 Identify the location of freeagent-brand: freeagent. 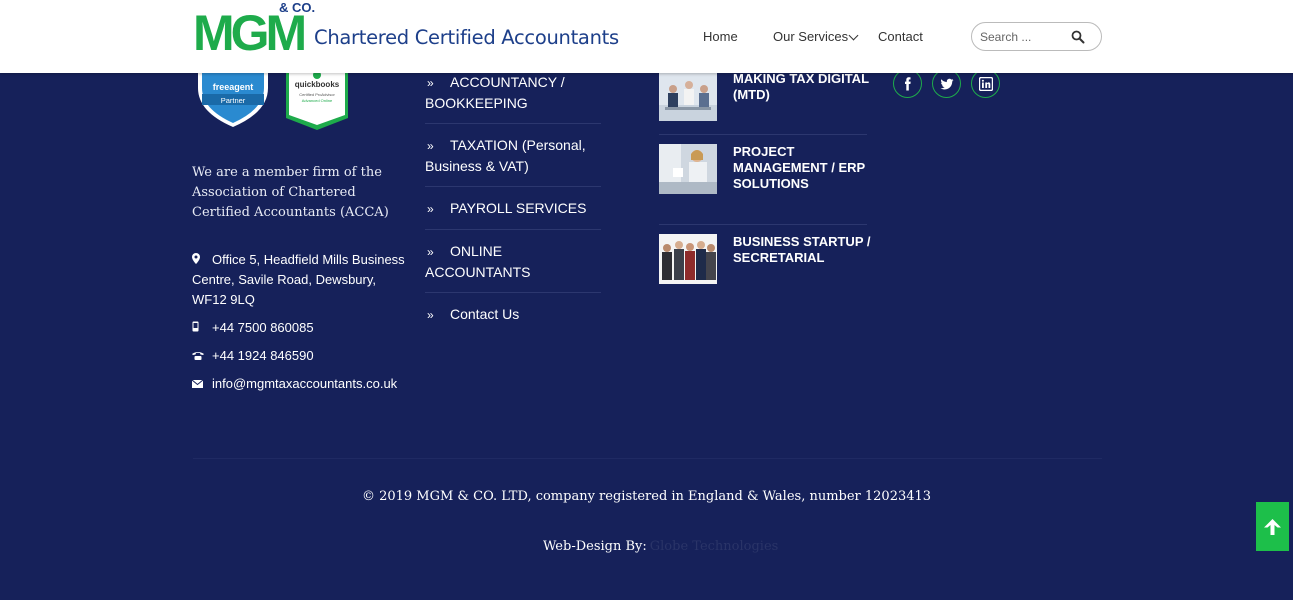
(233, 87).